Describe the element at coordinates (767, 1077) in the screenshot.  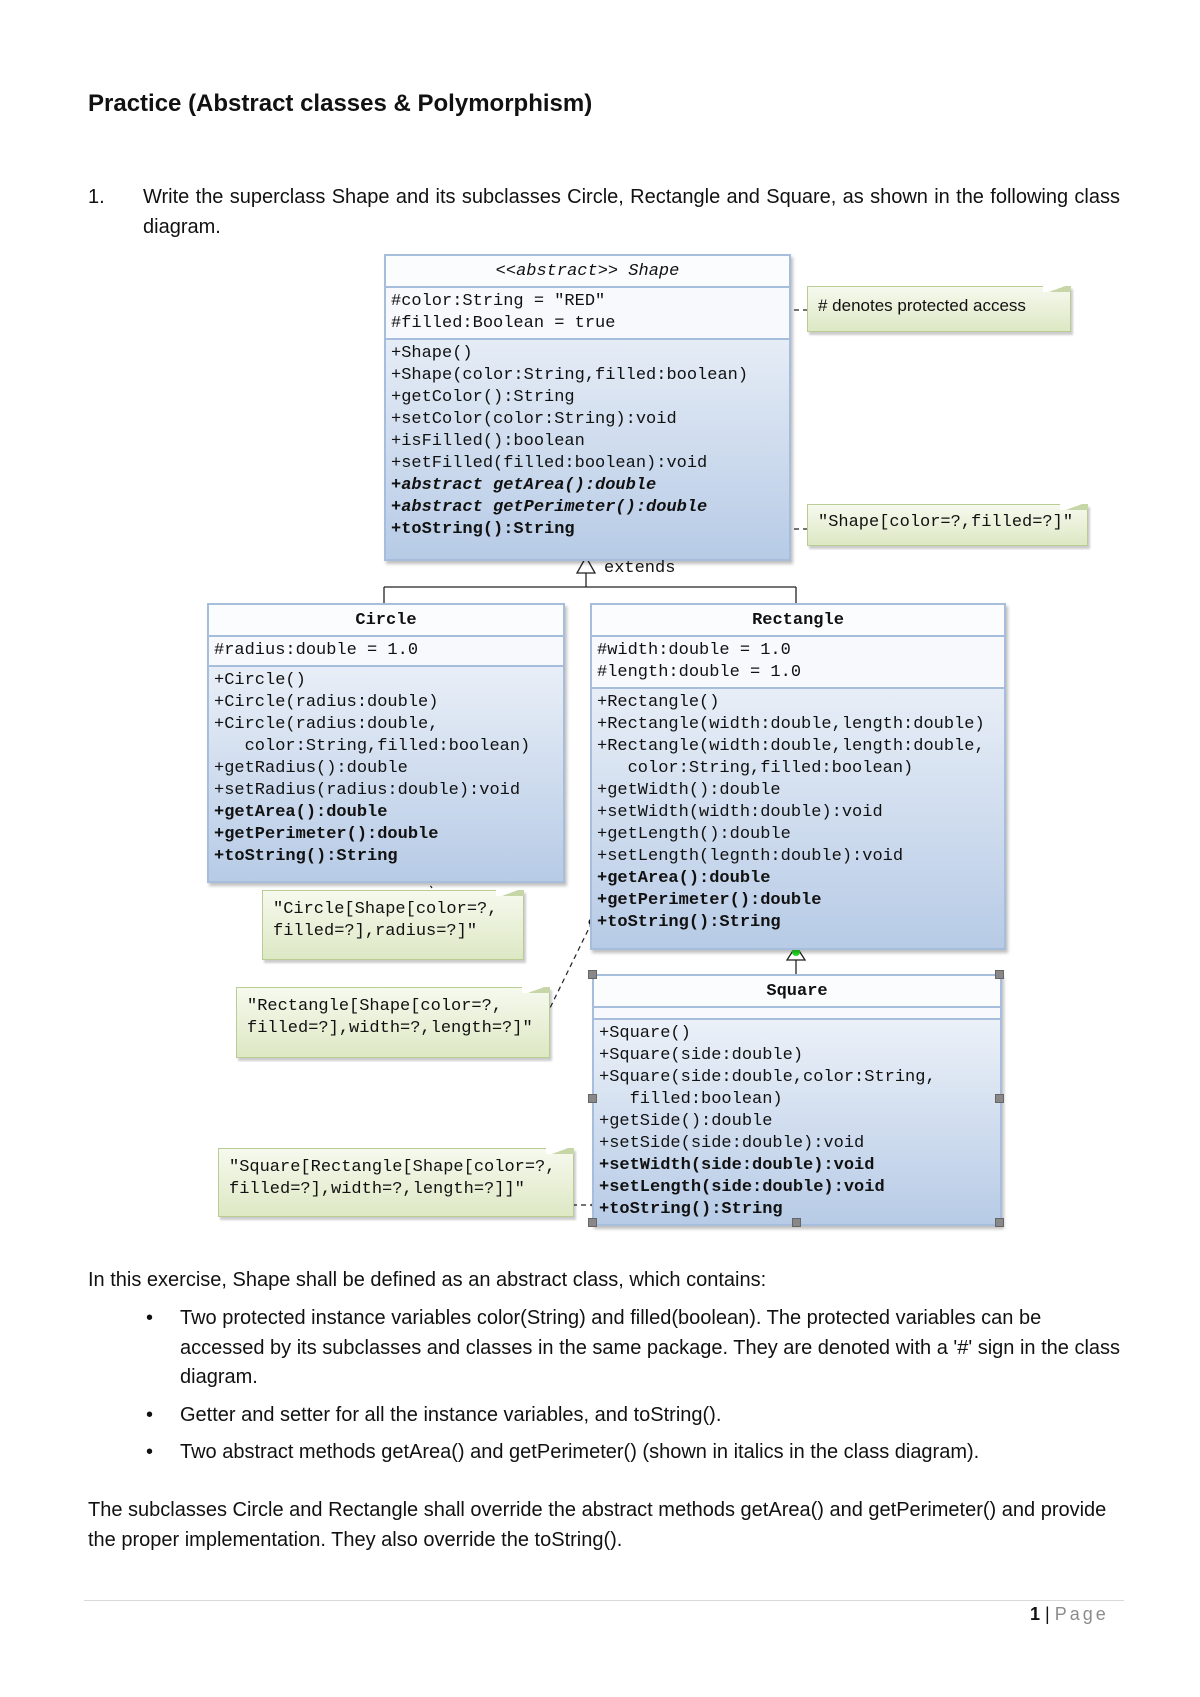
I see `class-method: +Square(side:double,color:String,` at that location.